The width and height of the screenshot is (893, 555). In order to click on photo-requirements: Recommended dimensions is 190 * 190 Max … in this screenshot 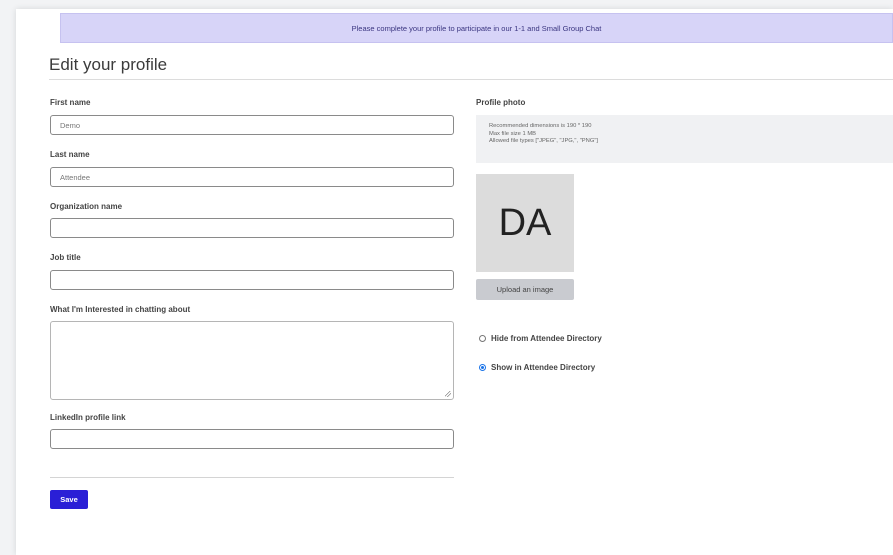, I will do `click(684, 139)`.